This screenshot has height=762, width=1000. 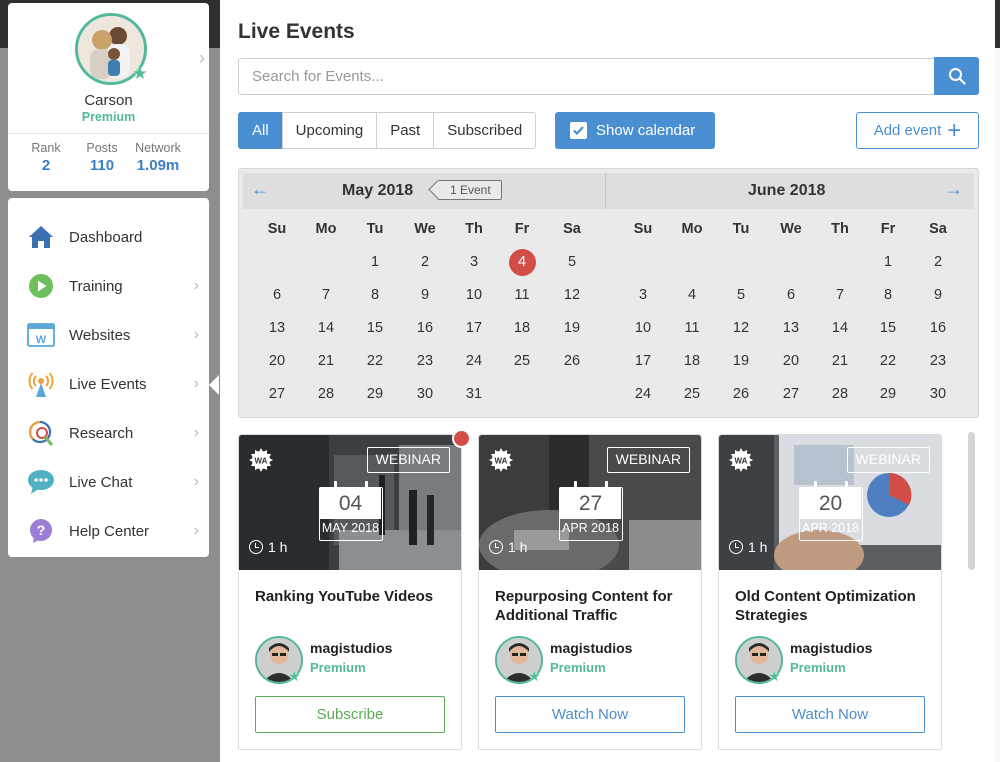 I want to click on sidebar-item-dashboard: Dashboard, so click(x=108, y=237).